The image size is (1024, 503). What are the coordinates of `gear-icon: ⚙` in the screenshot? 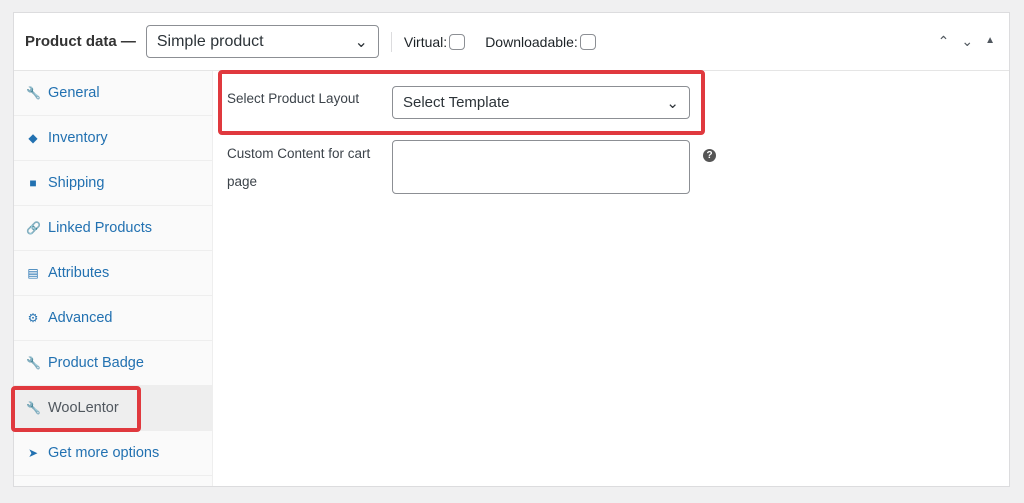 It's located at (33, 318).